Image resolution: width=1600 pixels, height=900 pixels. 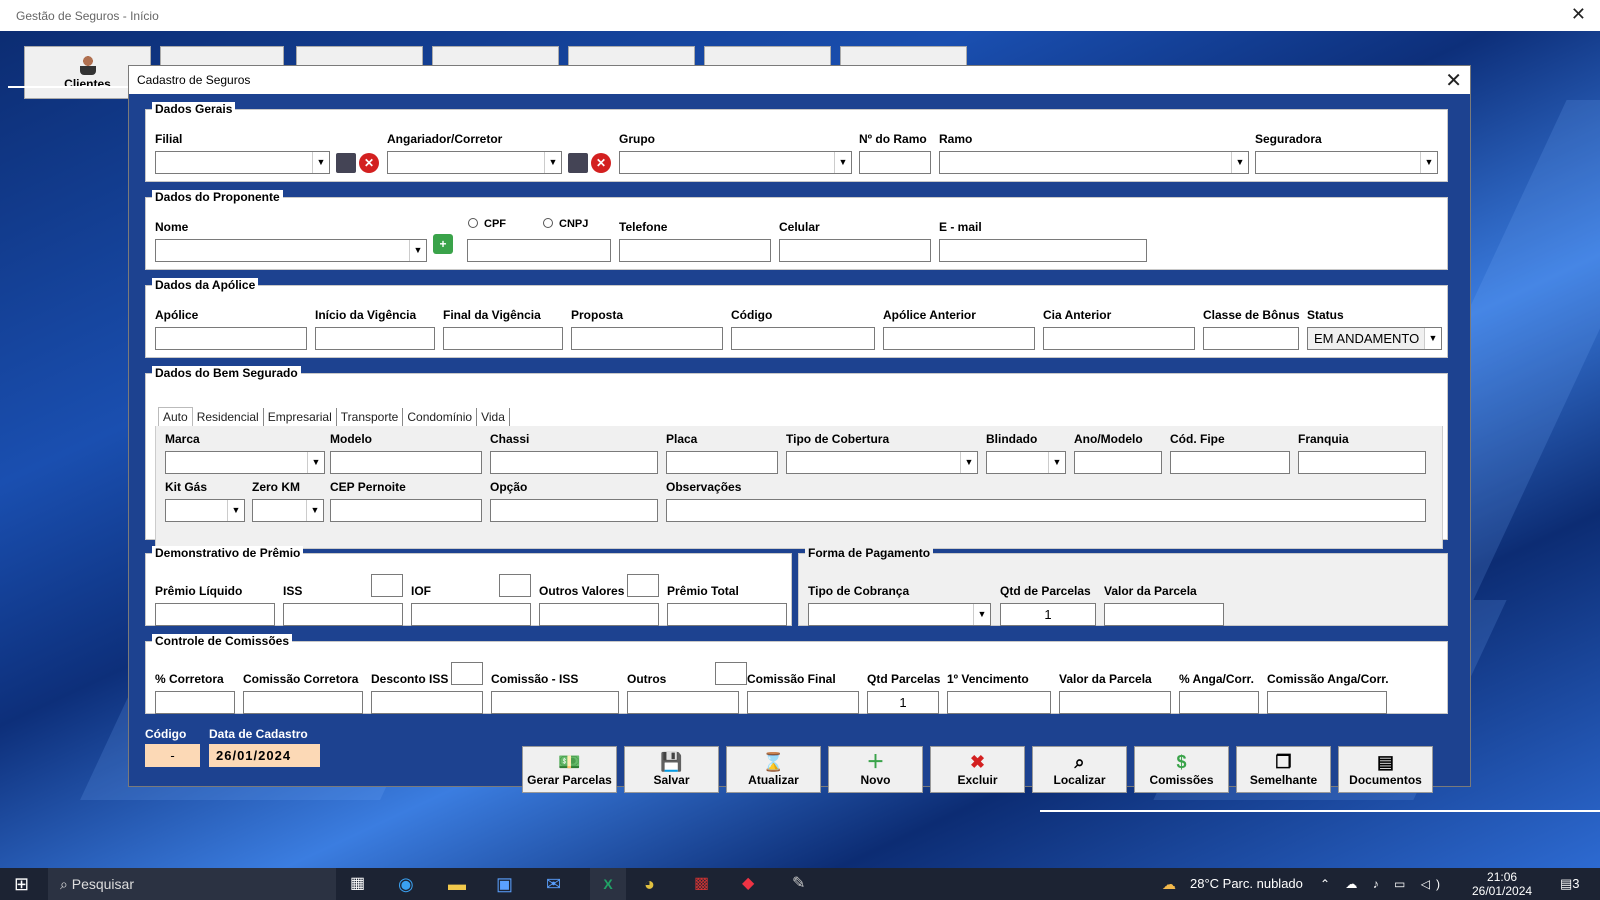 I want to click on excel-icon: X, so click(x=608, y=884).